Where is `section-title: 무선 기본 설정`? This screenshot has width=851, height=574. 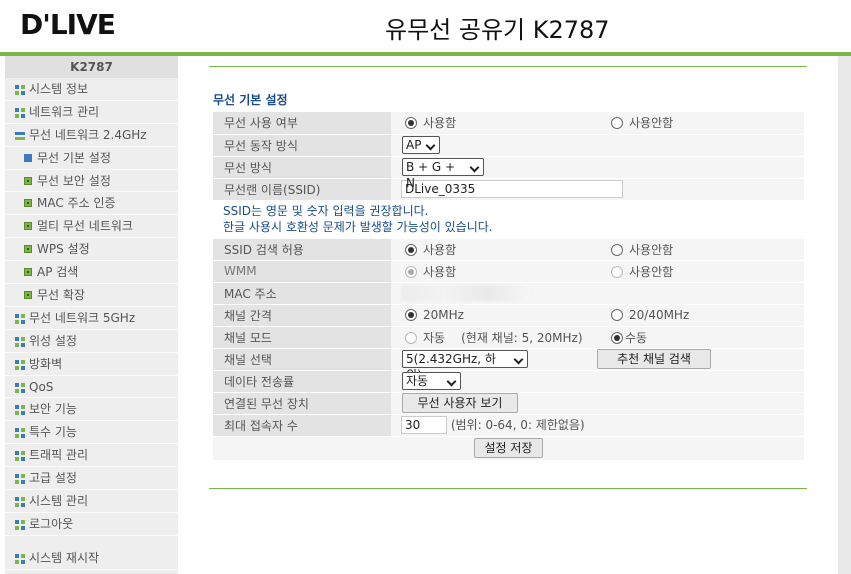 section-title: 무선 기본 설정 is located at coordinates (250, 100).